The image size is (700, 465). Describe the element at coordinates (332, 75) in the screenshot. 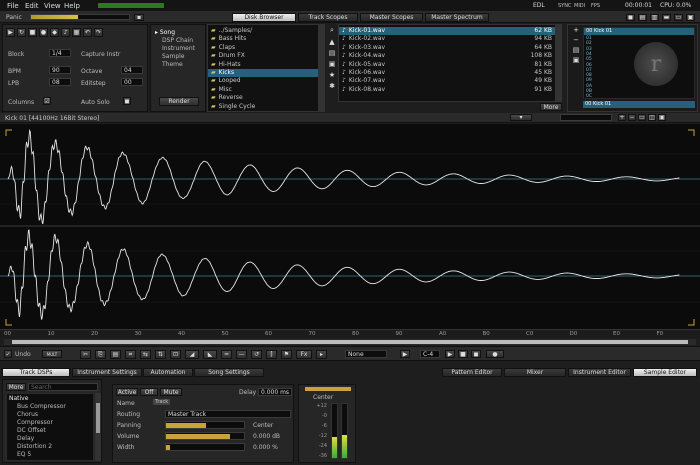

I see `favorite-icon: ★` at that location.